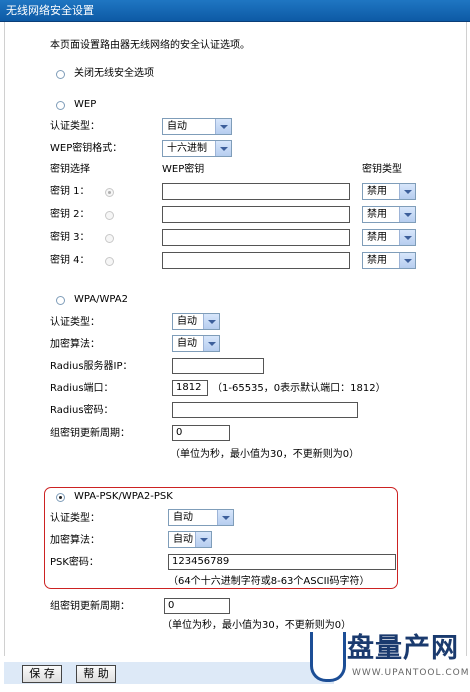 The width and height of the screenshot is (470, 692). Describe the element at coordinates (282, 562) in the screenshot. I see `psk-password-input: 123456789` at that location.